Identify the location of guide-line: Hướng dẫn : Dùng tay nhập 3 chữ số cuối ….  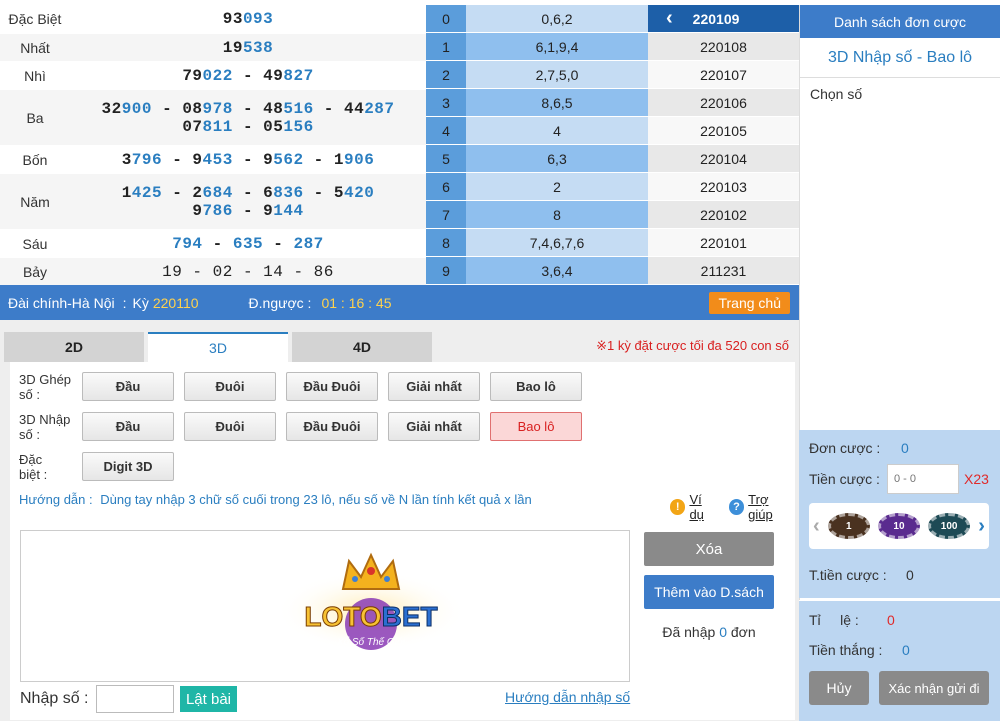
(275, 499).